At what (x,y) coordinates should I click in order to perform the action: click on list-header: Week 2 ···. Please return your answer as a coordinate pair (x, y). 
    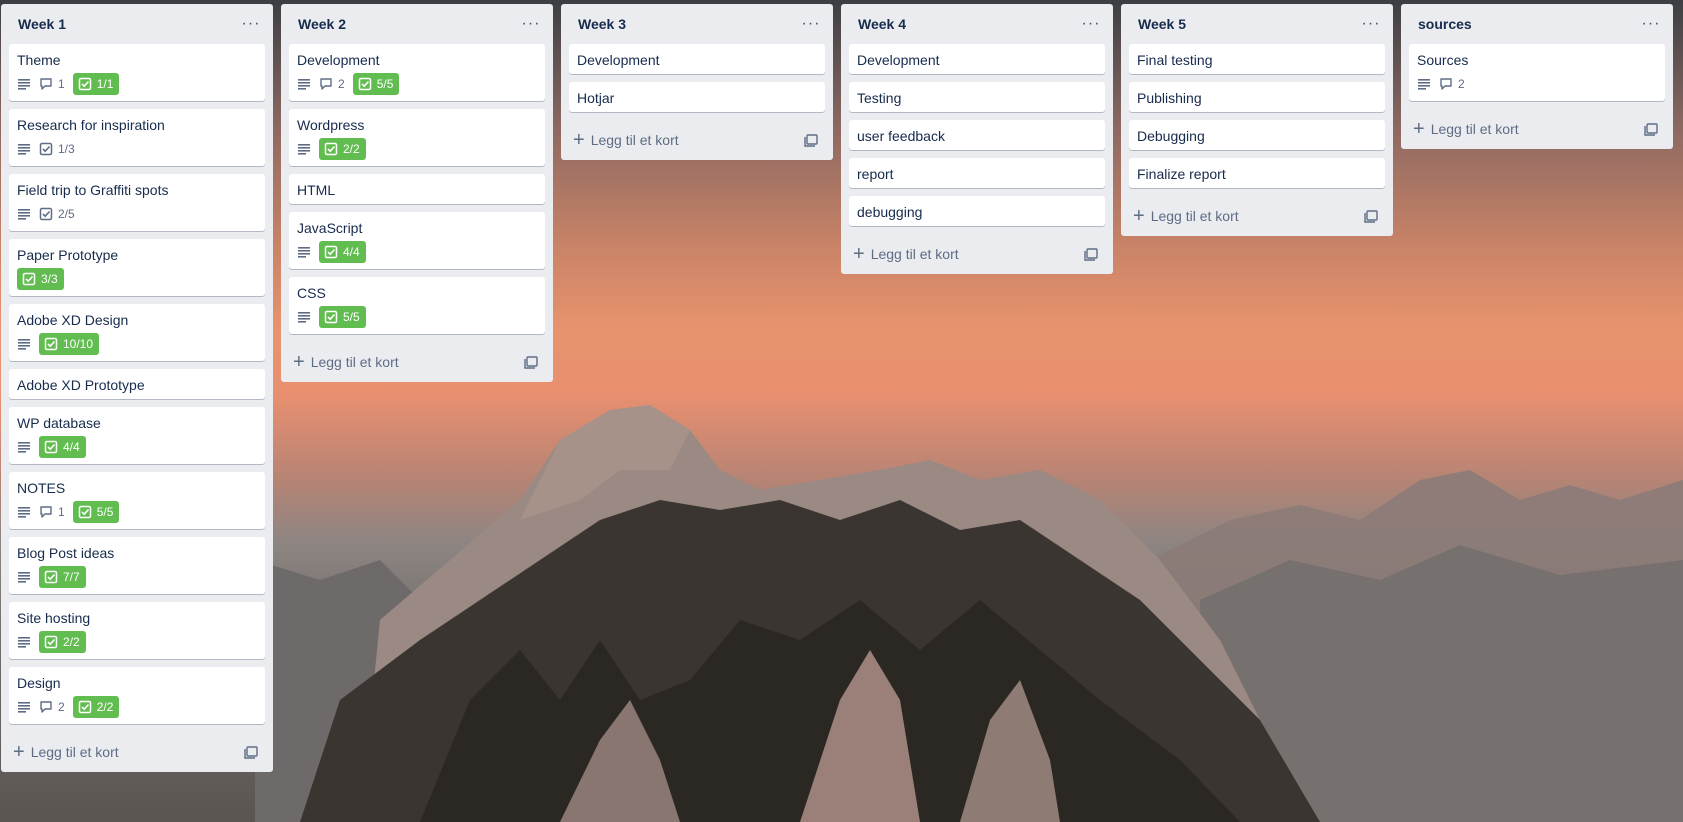
    Looking at the image, I should click on (417, 24).